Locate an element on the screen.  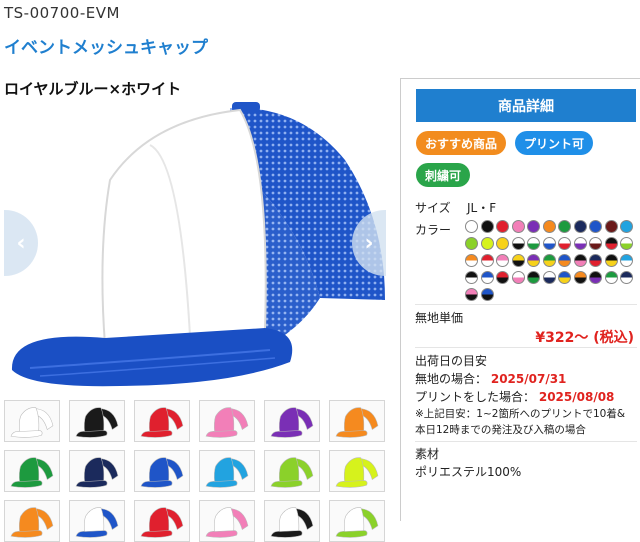
print-date: 2025/08/08 is located at coordinates (576, 397).